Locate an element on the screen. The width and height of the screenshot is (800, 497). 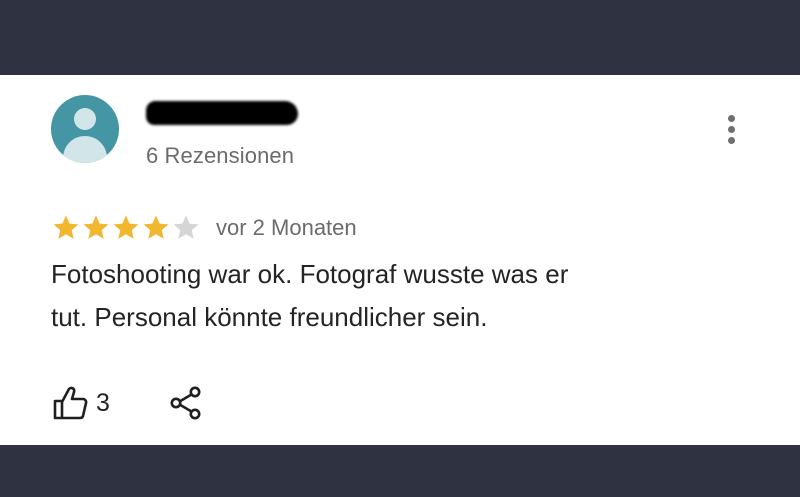
rating-row: vor 2 Monaten is located at coordinates (204, 228).